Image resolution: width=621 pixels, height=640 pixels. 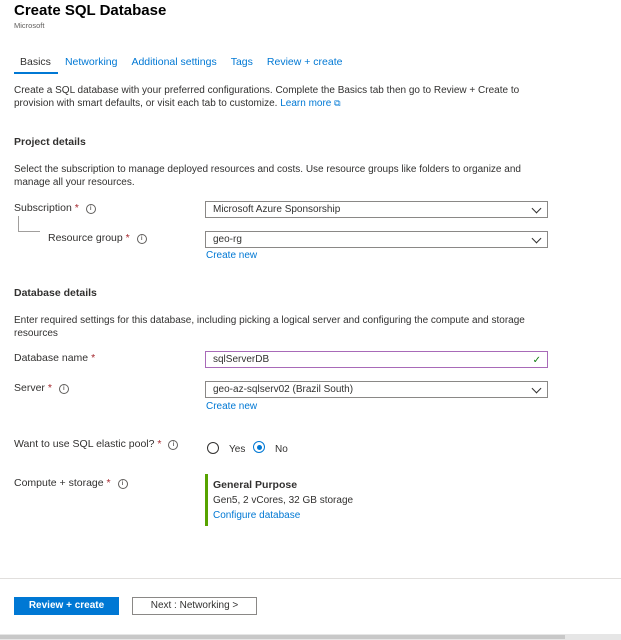 What do you see at coordinates (242, 63) in the screenshot?
I see `tab-tags: Tags` at bounding box center [242, 63].